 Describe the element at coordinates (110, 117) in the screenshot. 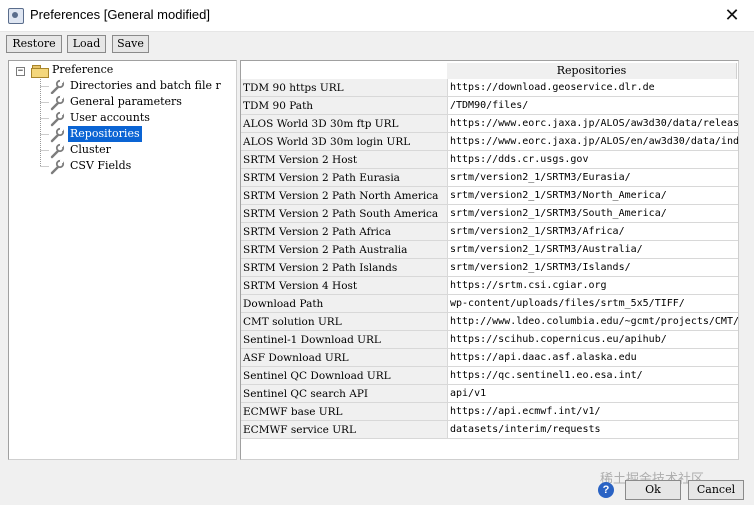

I see `tree-item-label: User accounts` at that location.